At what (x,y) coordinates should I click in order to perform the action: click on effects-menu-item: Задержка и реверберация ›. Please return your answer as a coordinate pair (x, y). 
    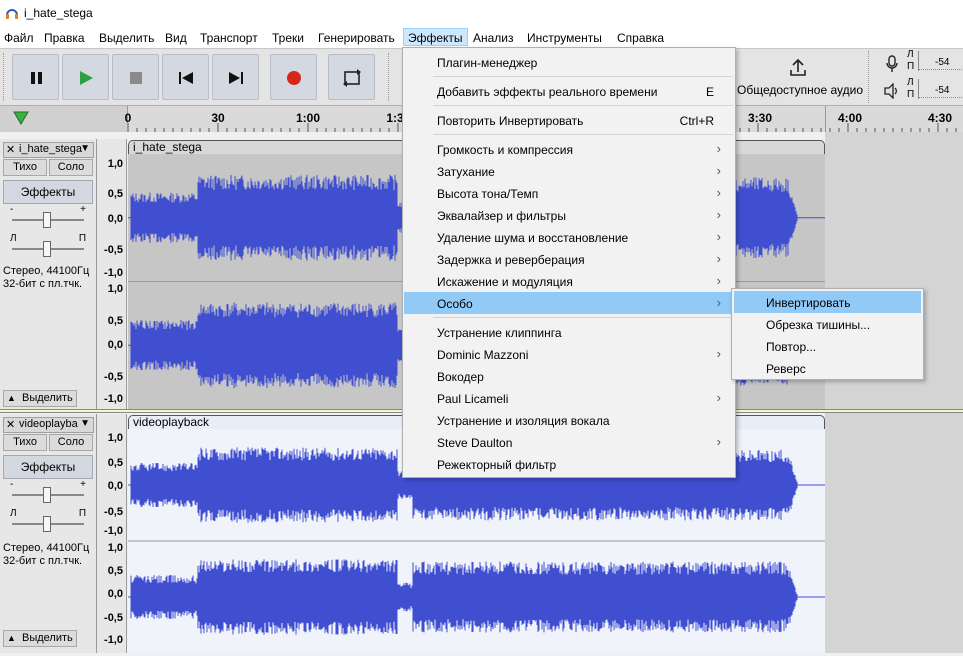
    Looking at the image, I should click on (569, 259).